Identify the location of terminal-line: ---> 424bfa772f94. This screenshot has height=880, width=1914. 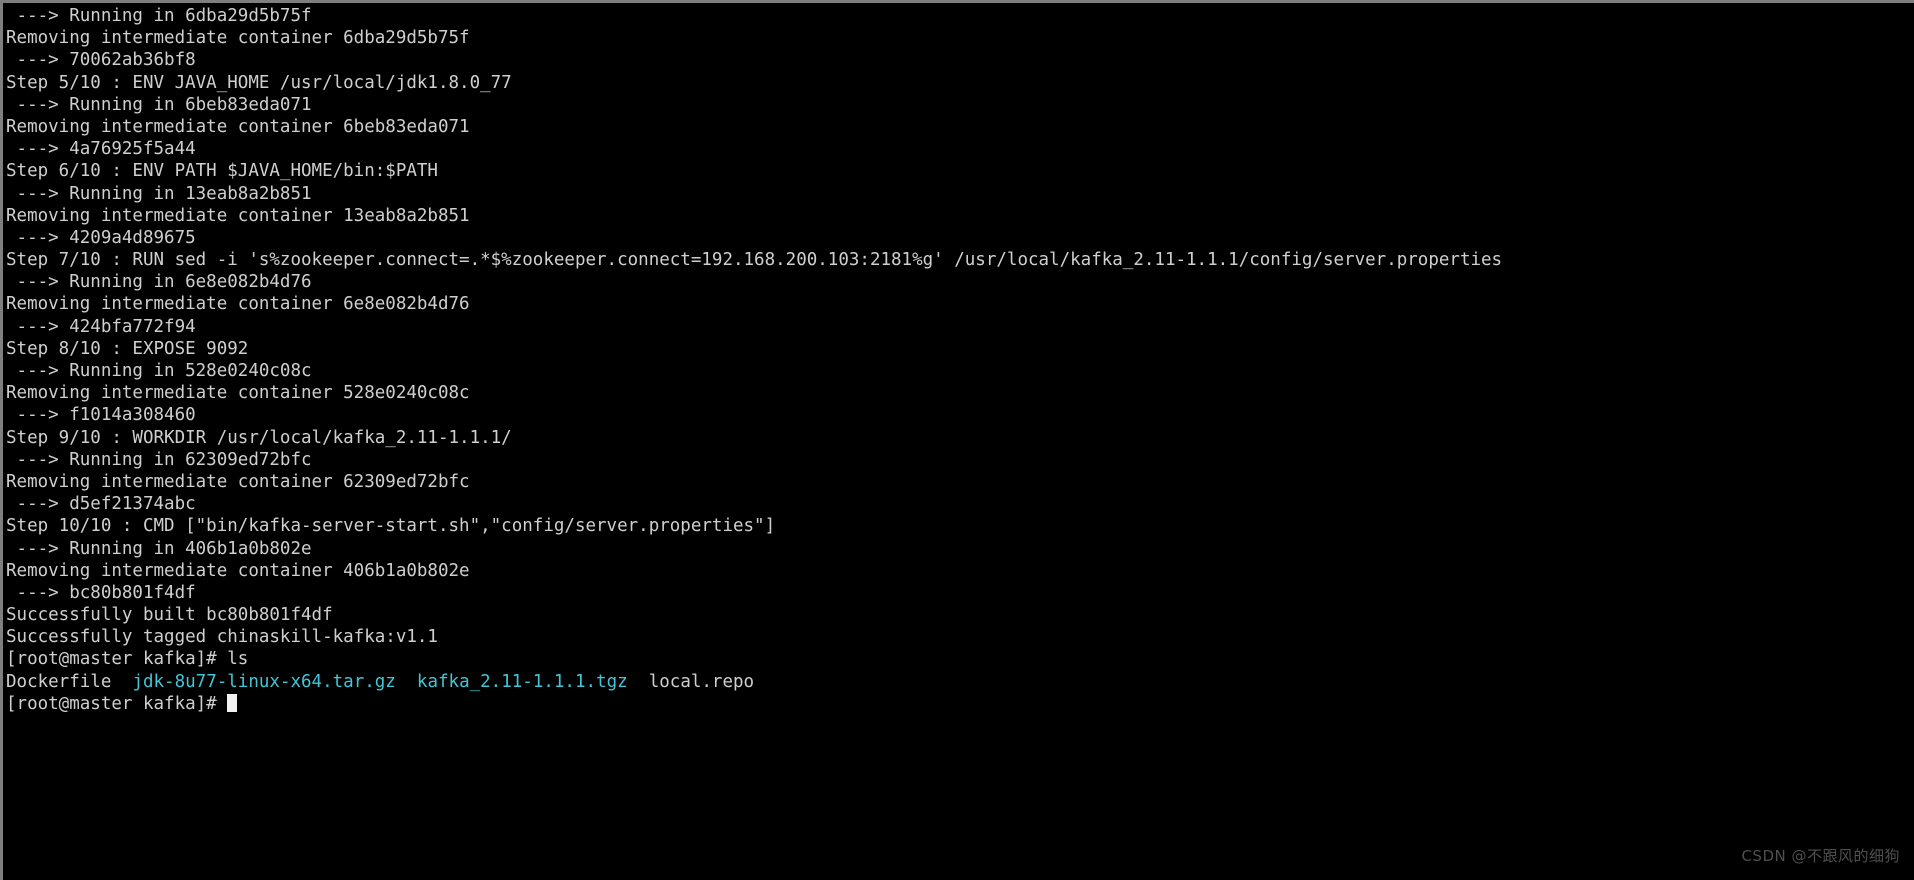
(101, 326).